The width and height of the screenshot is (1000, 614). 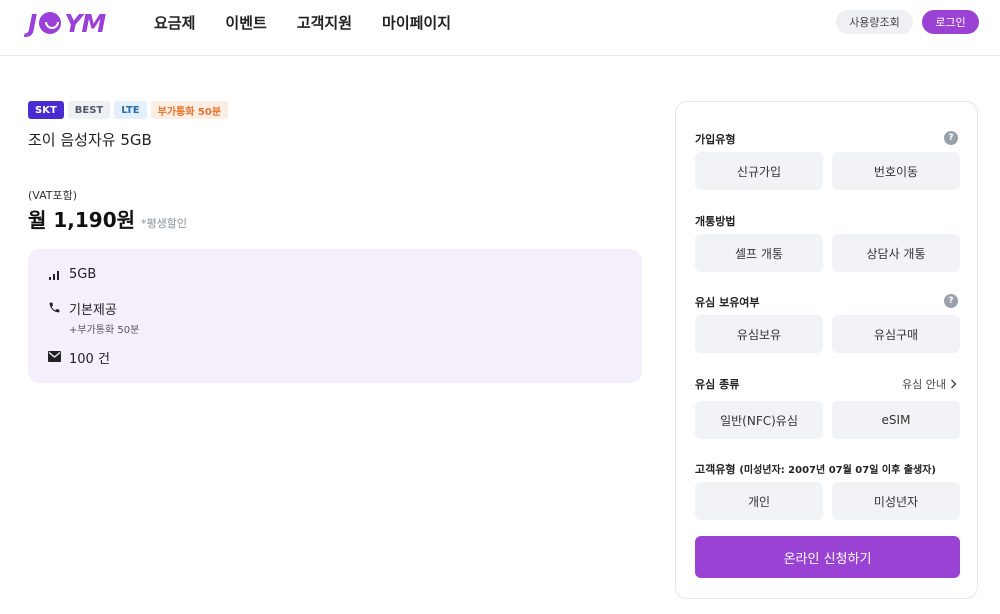 I want to click on customer-type-title: 고객유형 (미성년자: 2007년 07월 07일 이후 출생자), so click(x=815, y=469).